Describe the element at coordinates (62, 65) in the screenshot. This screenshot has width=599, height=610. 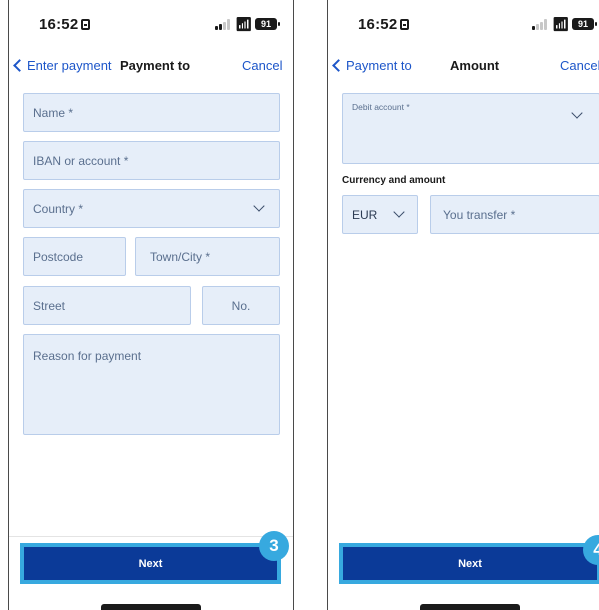
I see `back-button: Enter payment` at that location.